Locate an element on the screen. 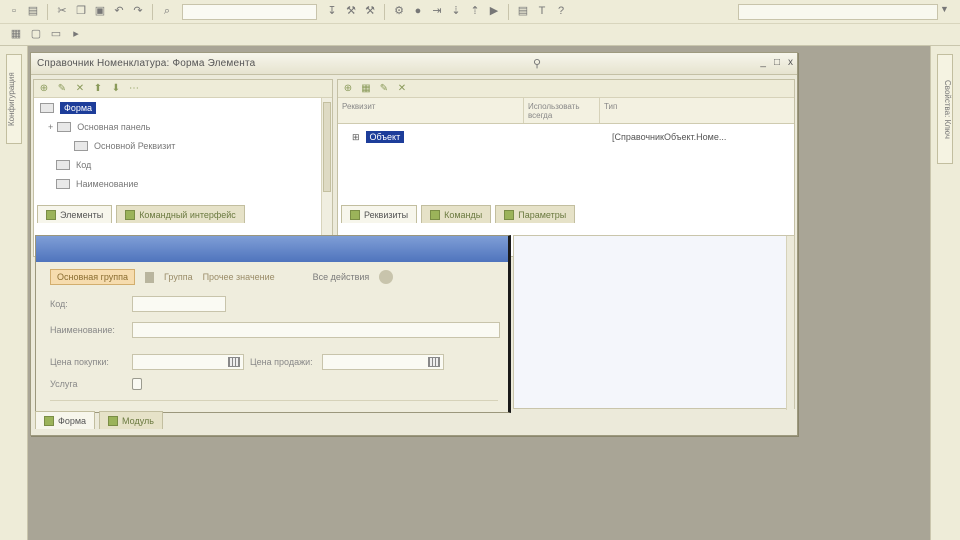 This screenshot has height=540, width=960. help-icon is located at coordinates (386, 277).